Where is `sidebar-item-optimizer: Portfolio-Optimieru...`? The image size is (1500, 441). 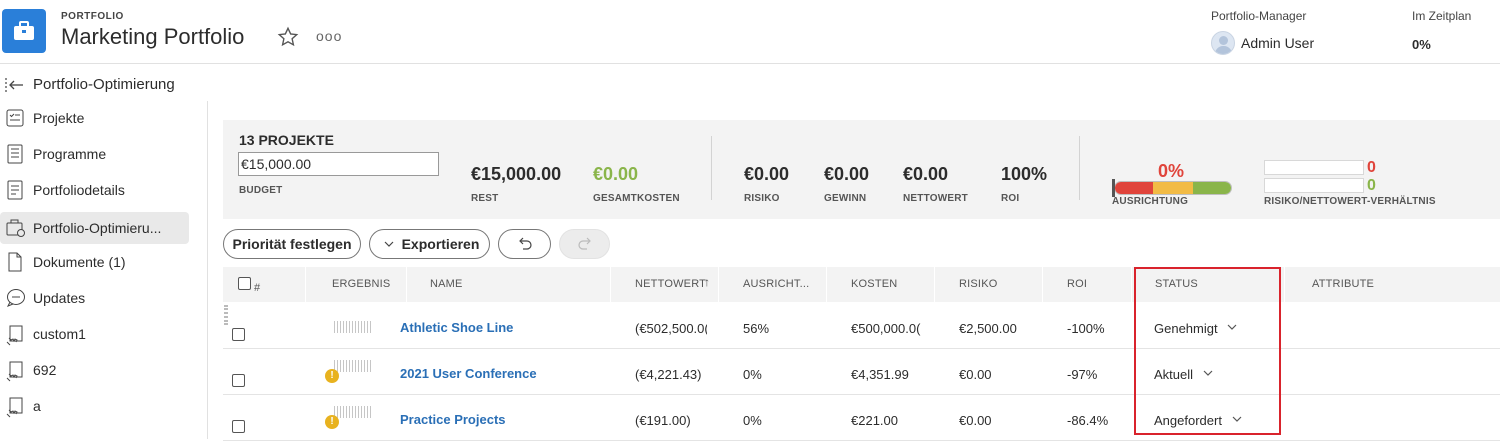 sidebar-item-optimizer: Portfolio-Optimieru... is located at coordinates (94, 228).